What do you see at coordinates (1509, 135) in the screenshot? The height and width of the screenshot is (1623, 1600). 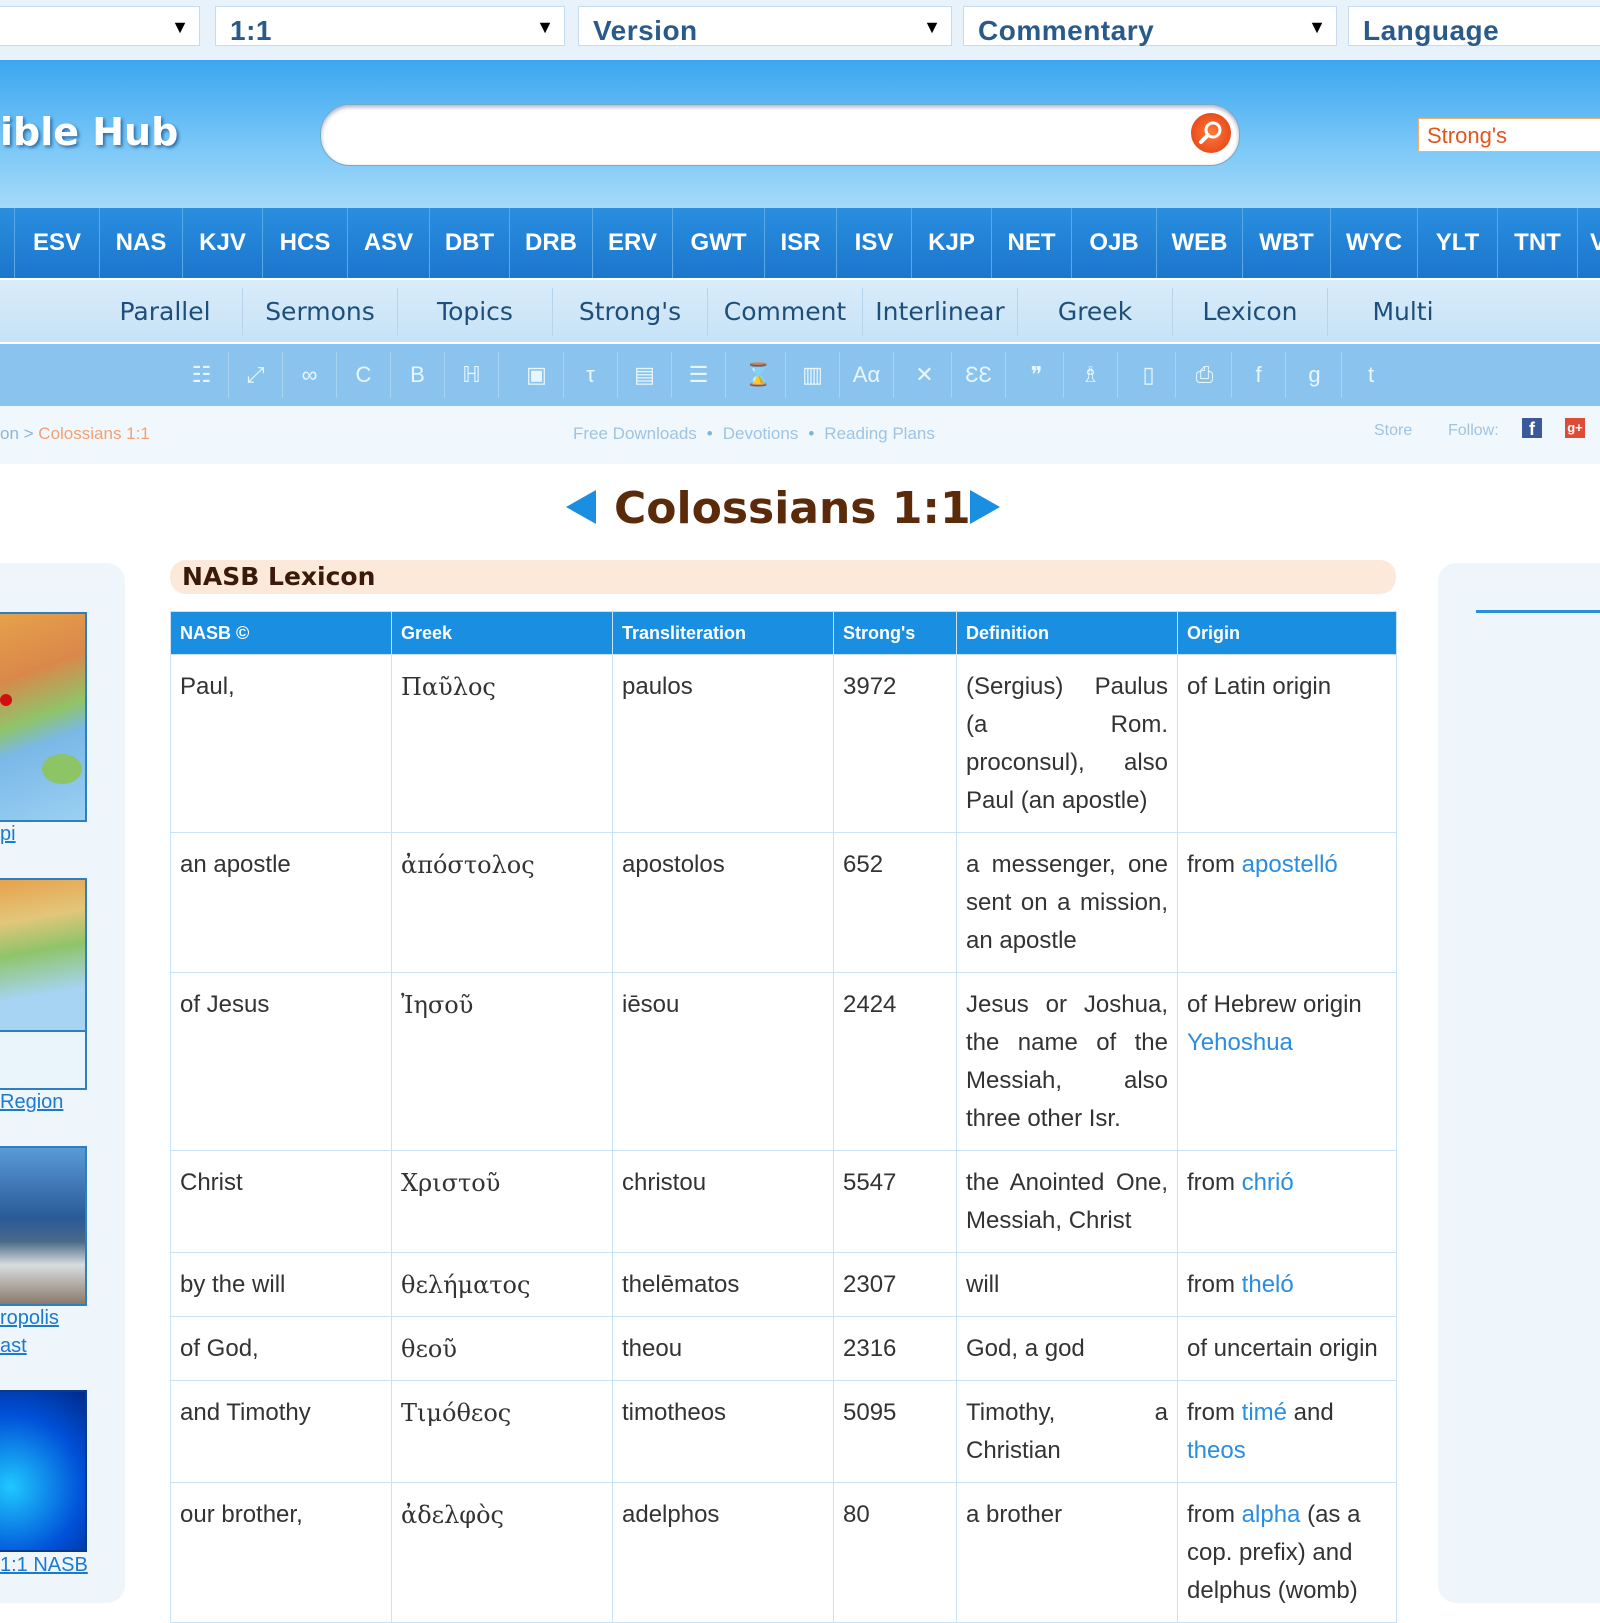 I see `strongs-select: Strong's` at bounding box center [1509, 135].